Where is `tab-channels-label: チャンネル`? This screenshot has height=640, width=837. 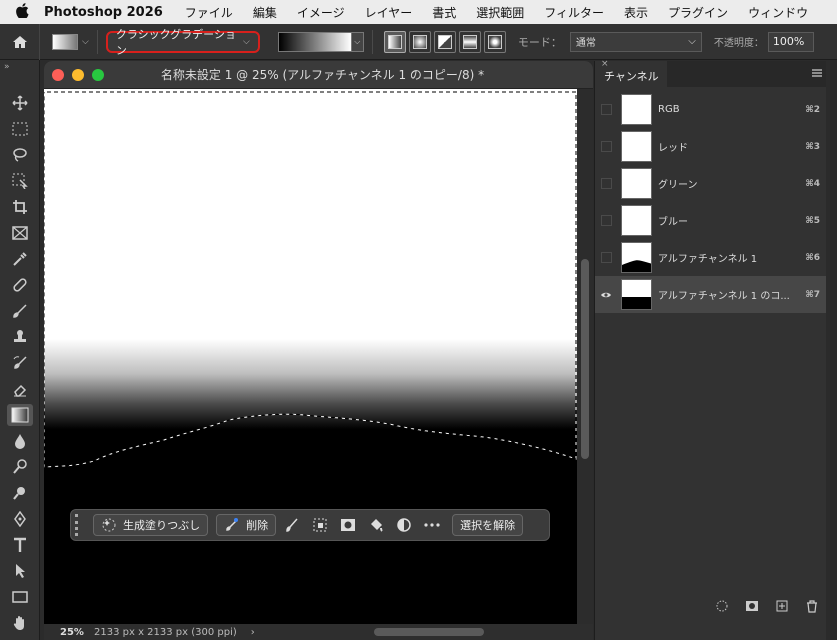 tab-channels-label: チャンネル is located at coordinates (631, 76).